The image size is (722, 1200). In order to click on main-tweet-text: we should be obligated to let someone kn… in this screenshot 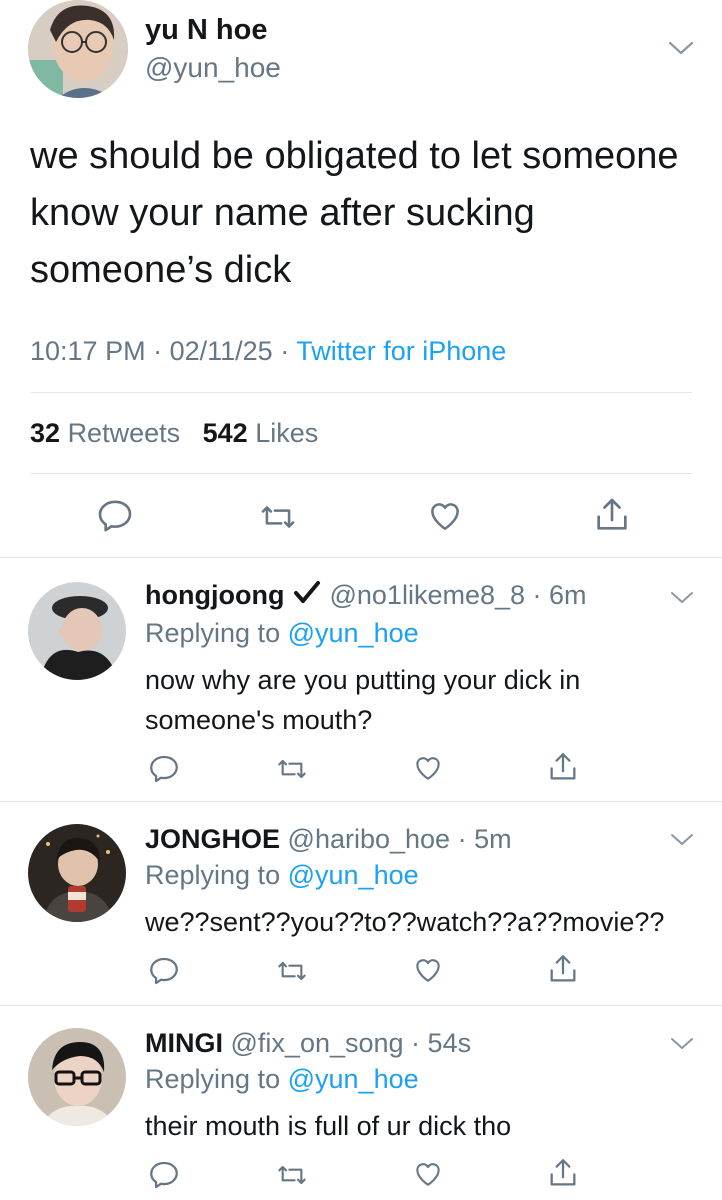, I will do `click(354, 213)`.